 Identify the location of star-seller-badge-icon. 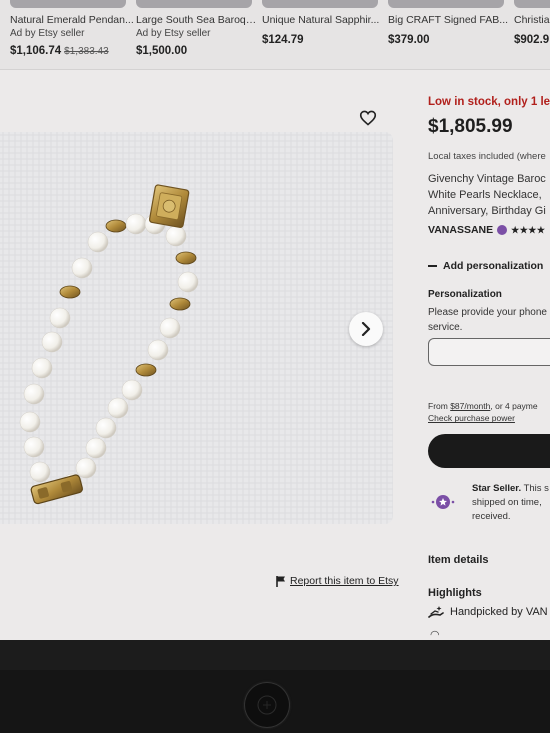
(443, 502).